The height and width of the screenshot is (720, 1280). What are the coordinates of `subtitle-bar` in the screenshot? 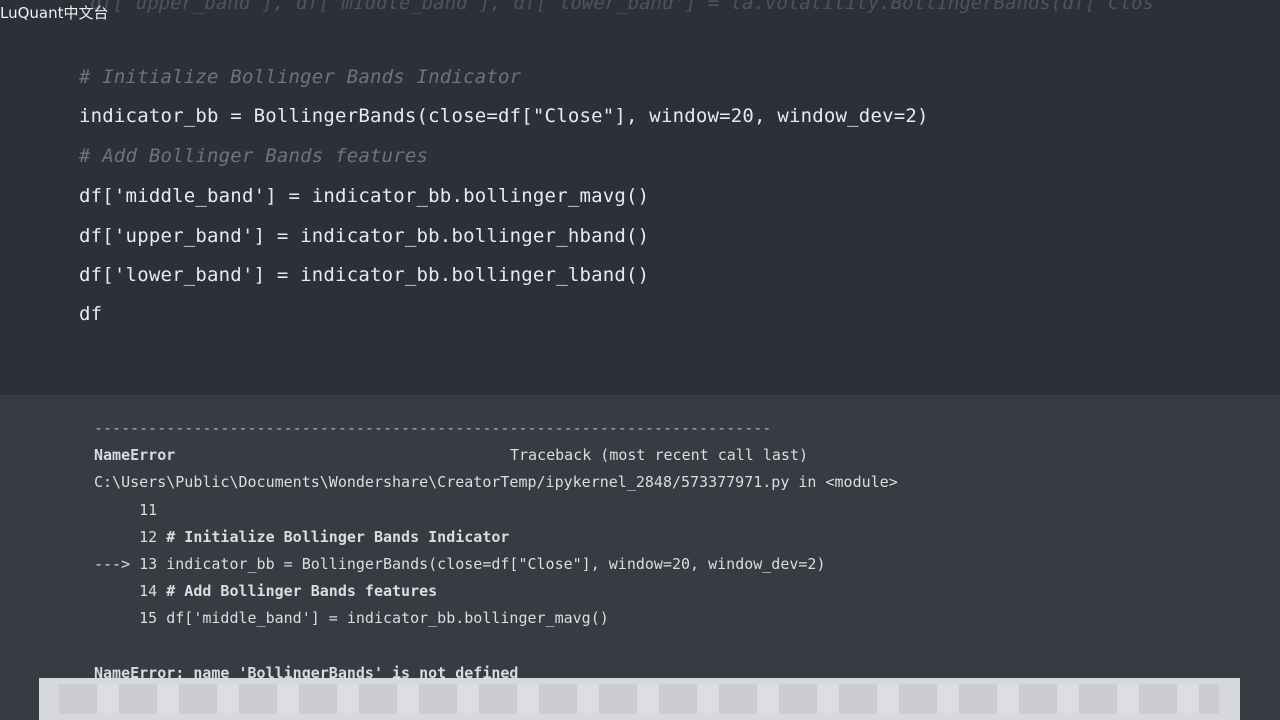 It's located at (639, 699).